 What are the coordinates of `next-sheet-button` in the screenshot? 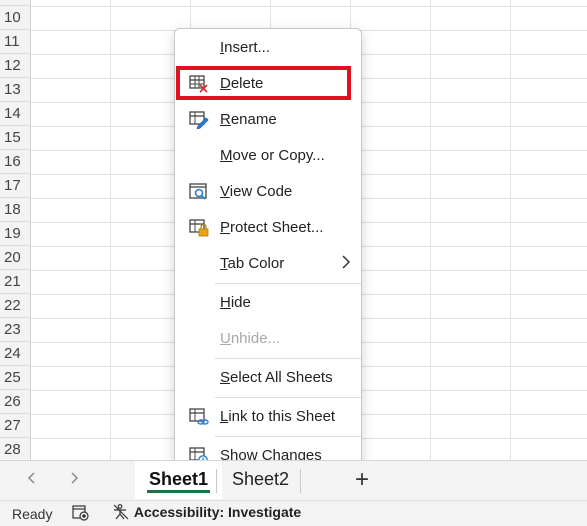 It's located at (74, 481).